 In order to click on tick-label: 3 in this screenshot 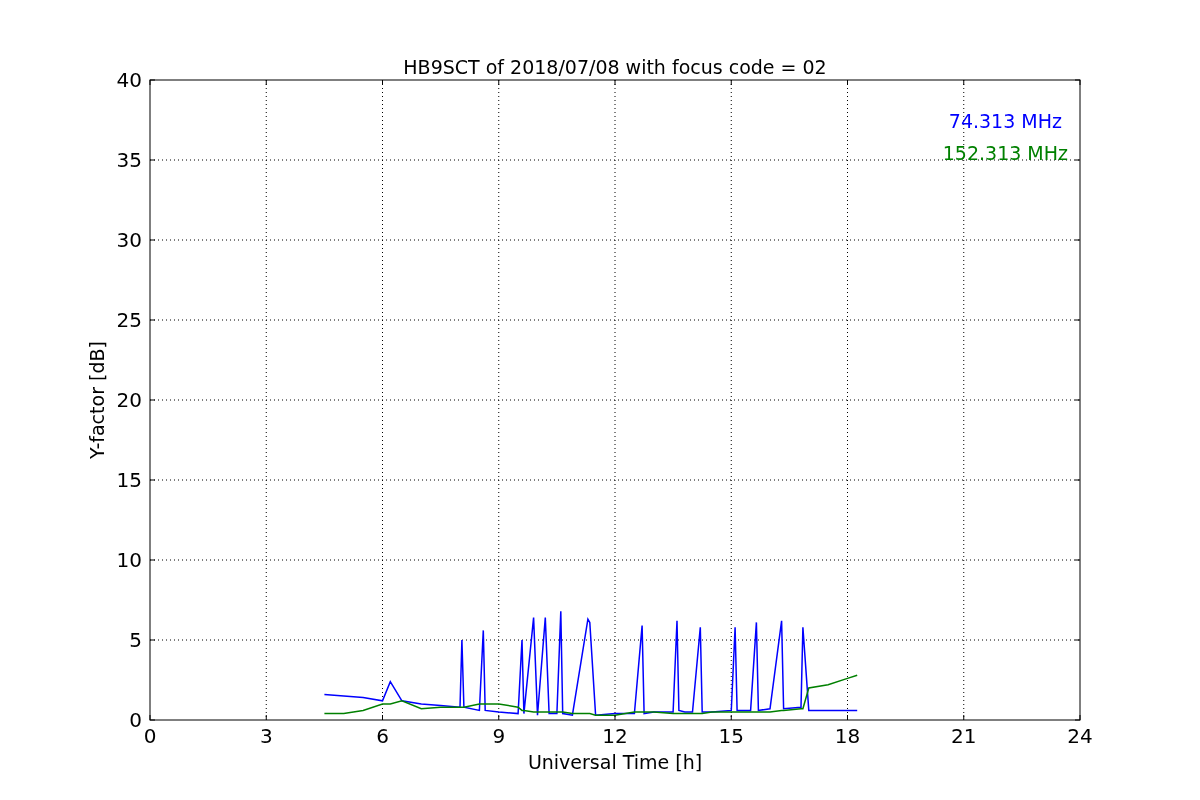, I will do `click(266, 736)`.